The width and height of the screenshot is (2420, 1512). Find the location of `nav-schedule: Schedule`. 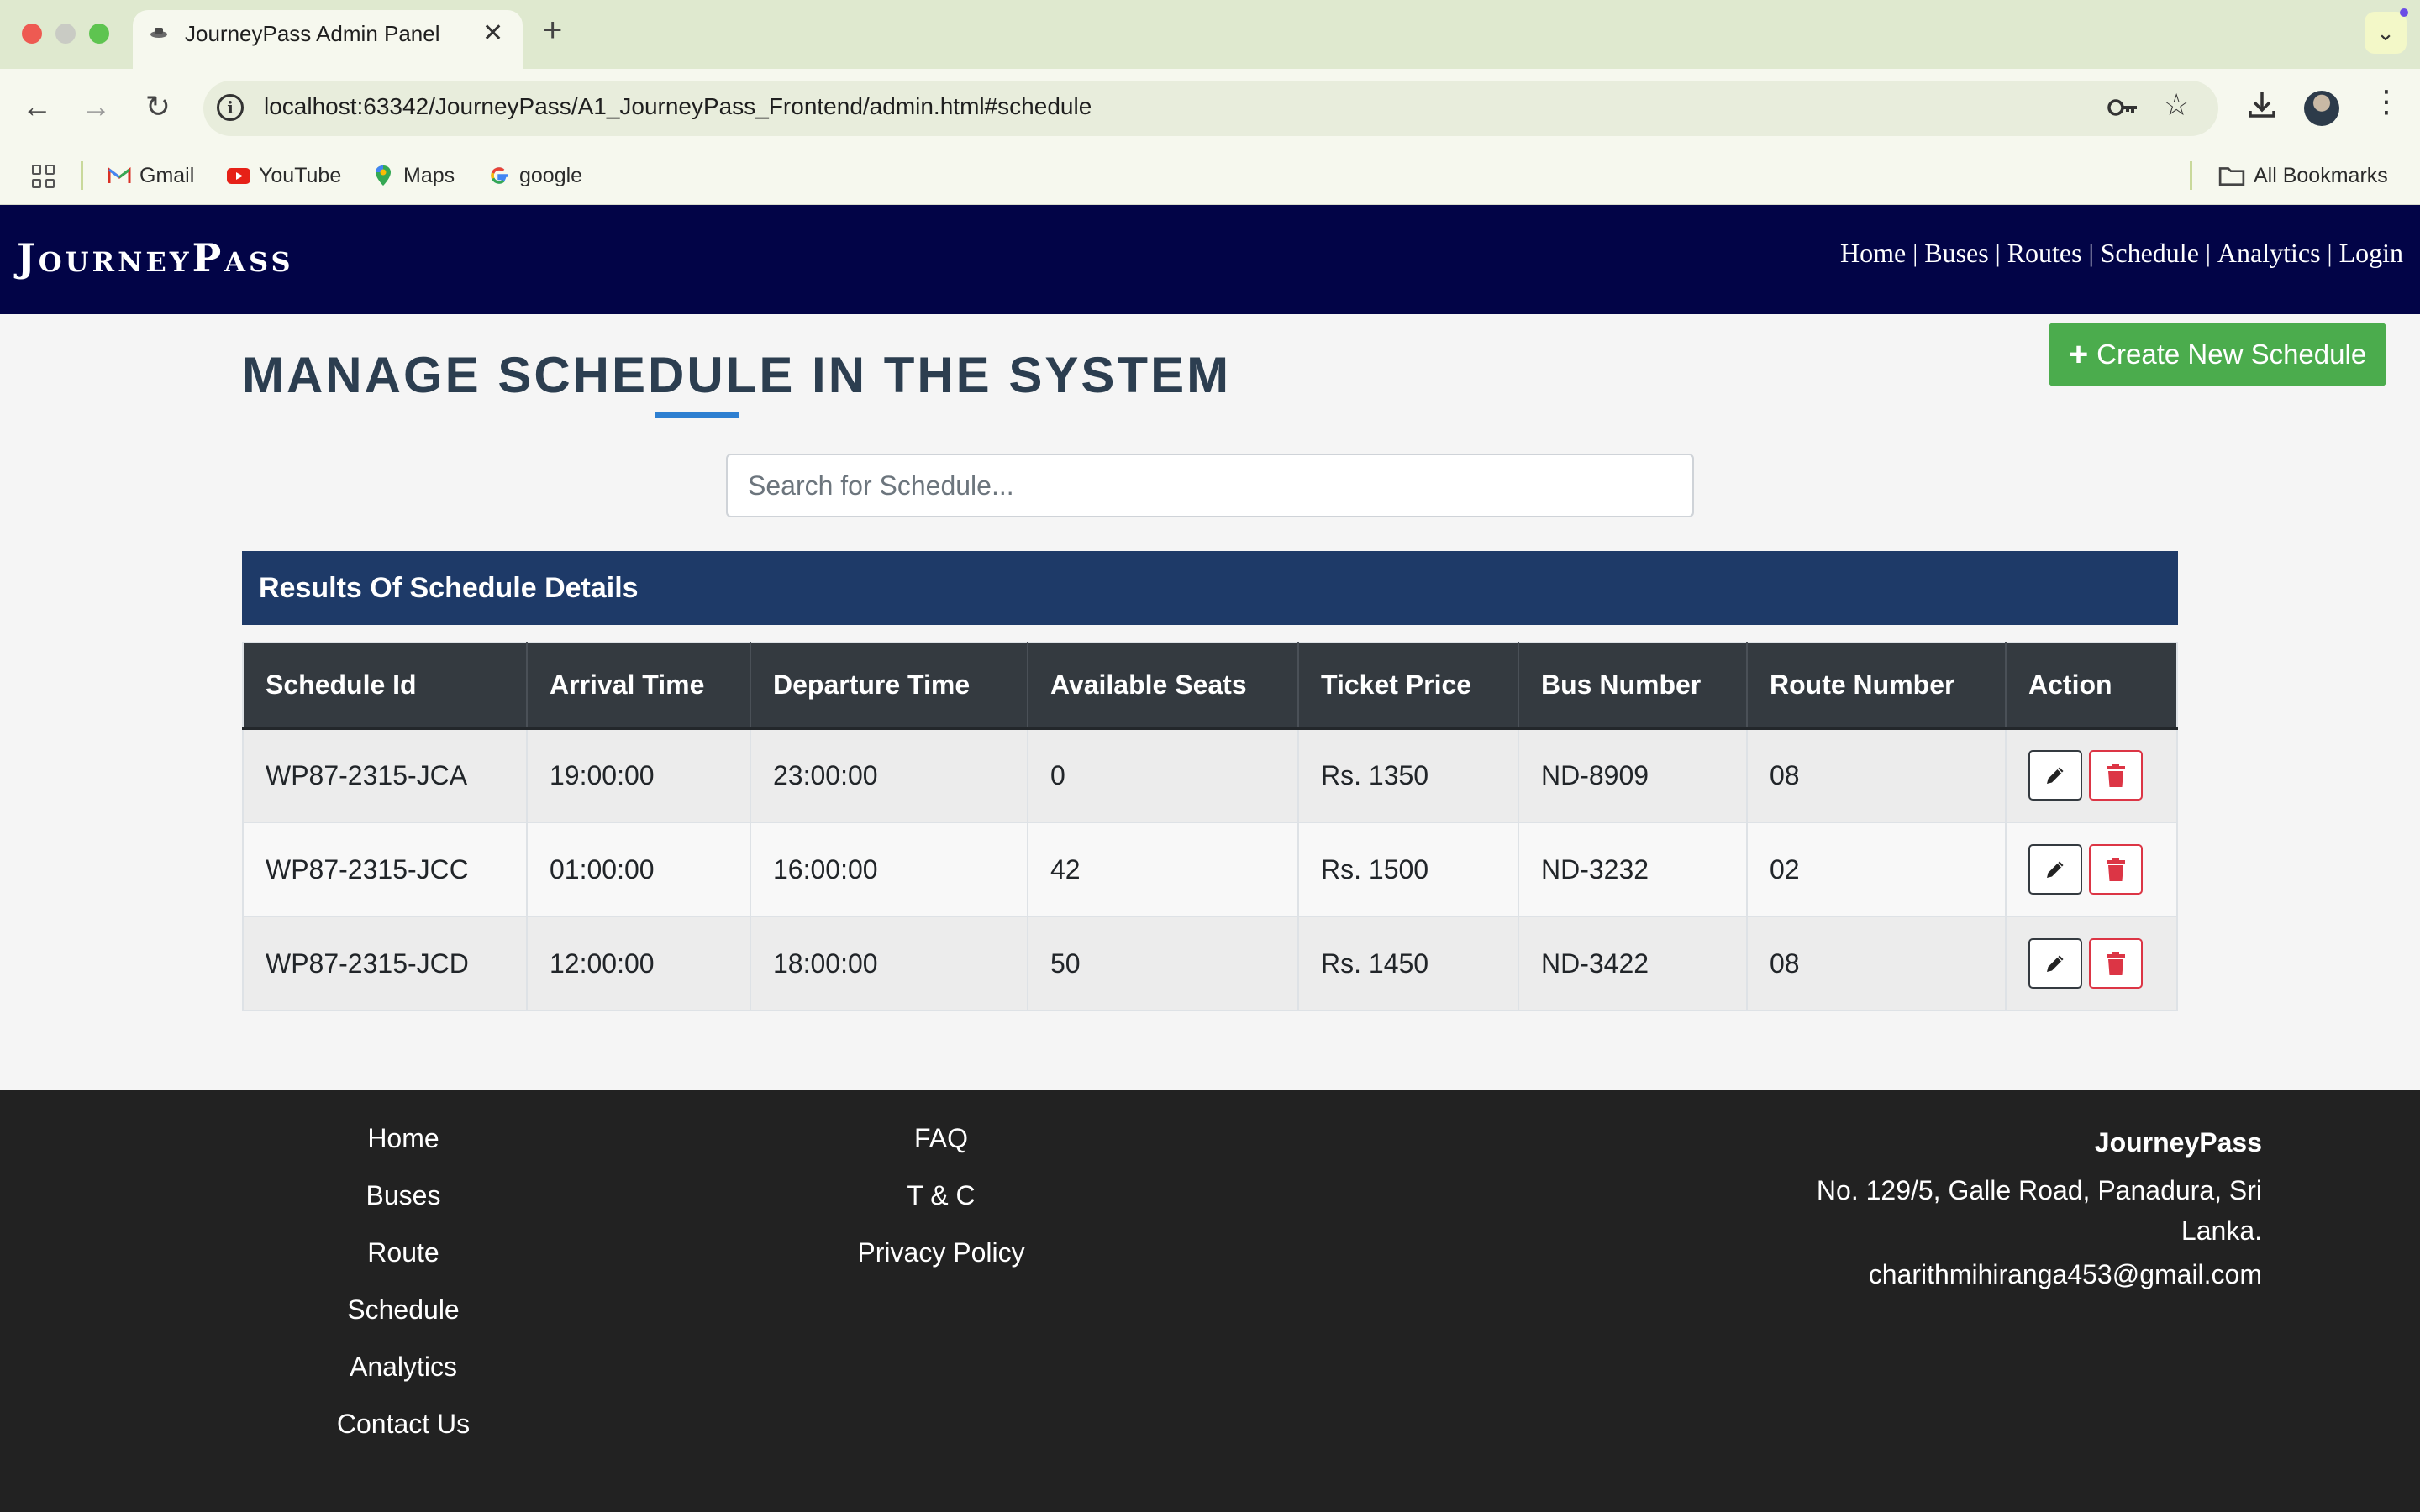

nav-schedule: Schedule is located at coordinates (2150, 253).